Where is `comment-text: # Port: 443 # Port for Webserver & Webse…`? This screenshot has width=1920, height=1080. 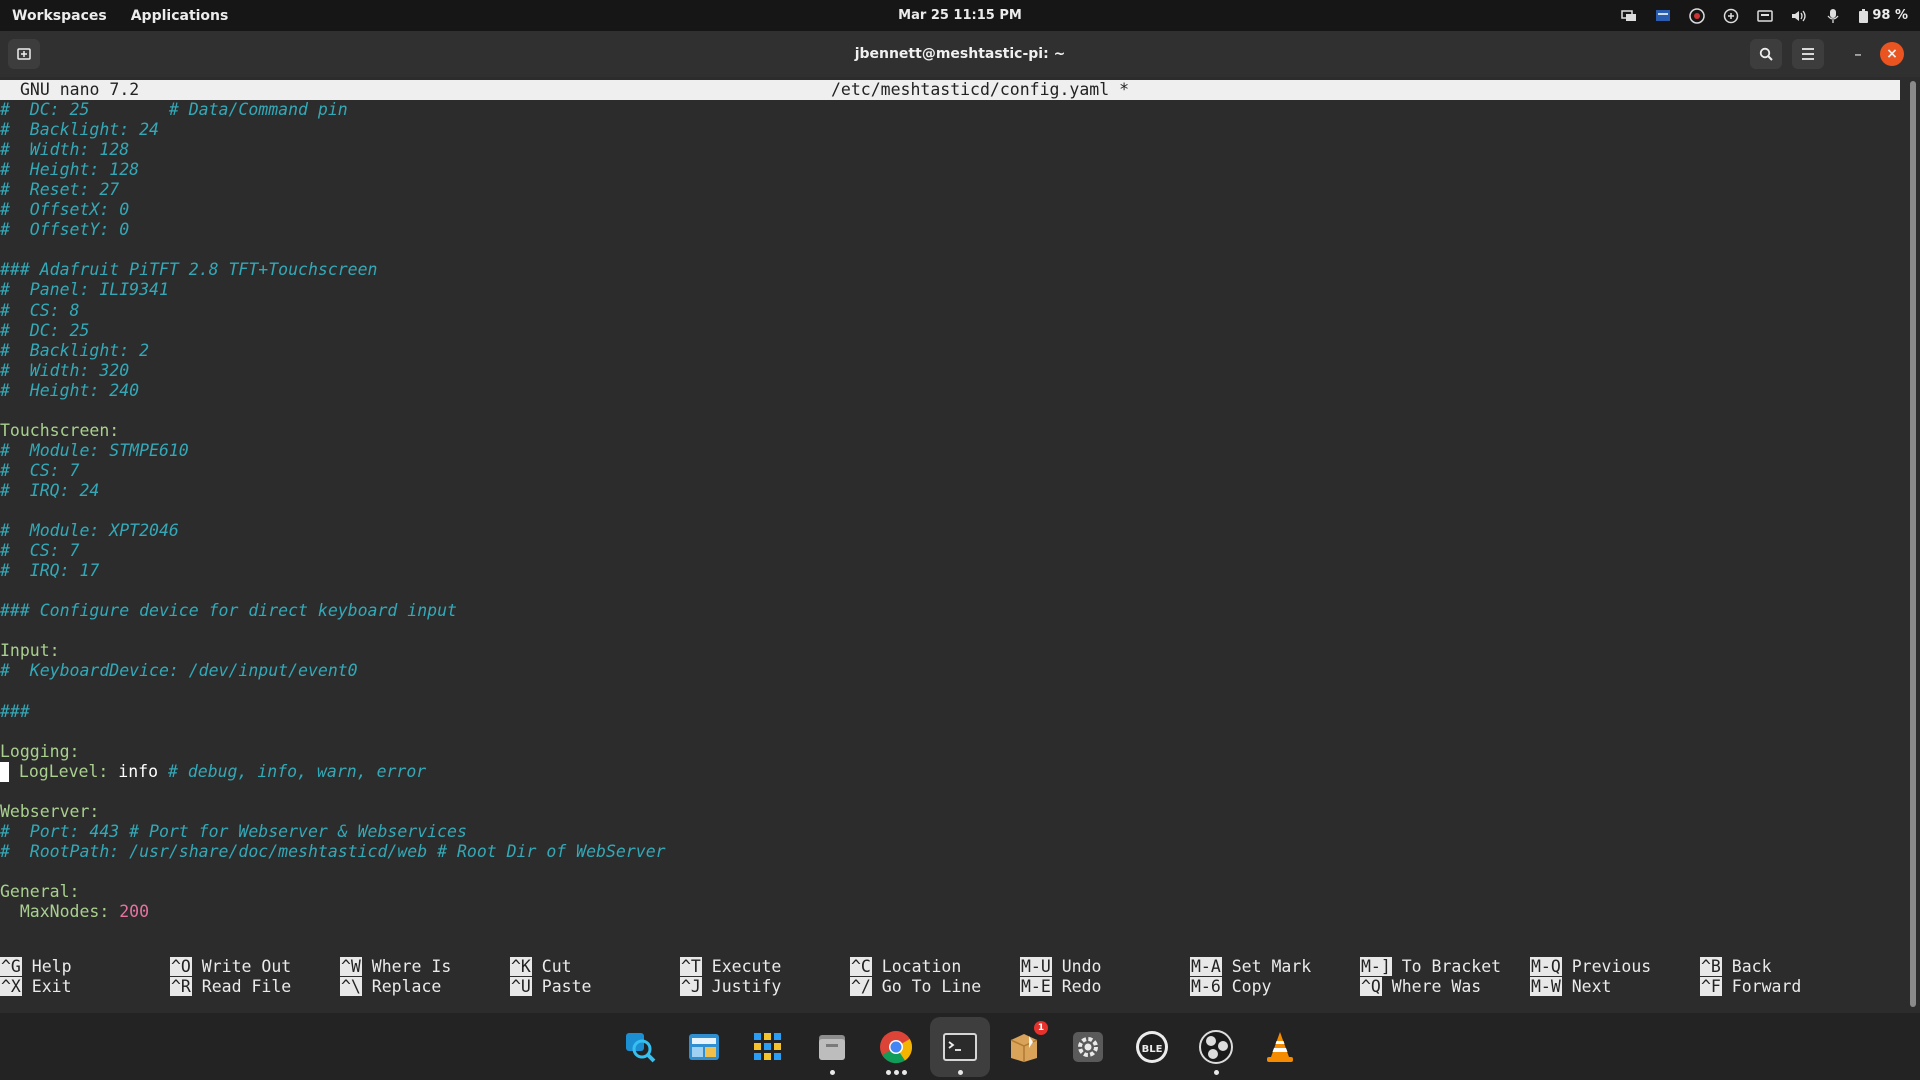
comment-text: # Port: 443 # Port for Webserver & Webse… is located at coordinates (233, 831).